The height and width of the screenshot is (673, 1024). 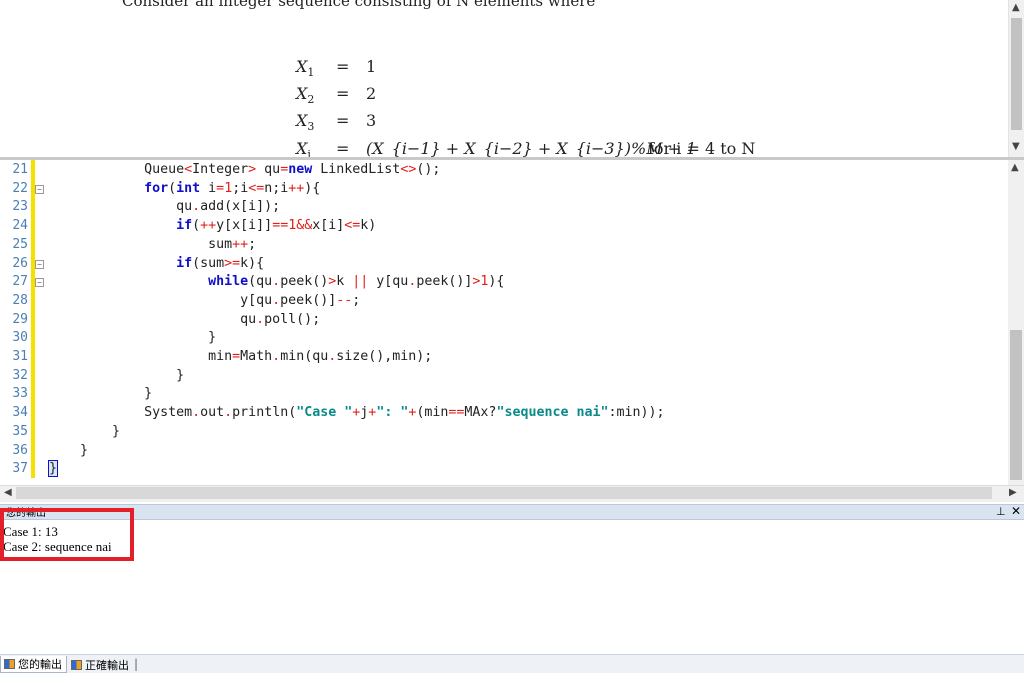 I want to click on scroll-left-arrow-icon: ◀, so click(x=8, y=492).